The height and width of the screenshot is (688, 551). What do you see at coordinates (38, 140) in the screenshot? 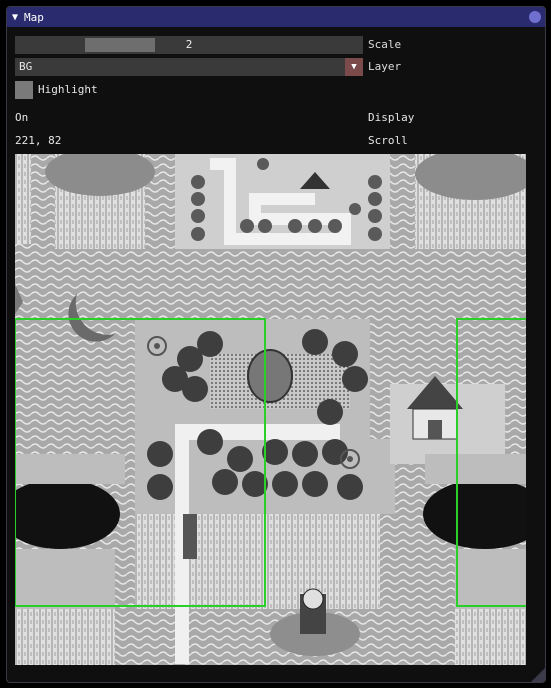
I see `scroll-value: 221, 82` at bounding box center [38, 140].